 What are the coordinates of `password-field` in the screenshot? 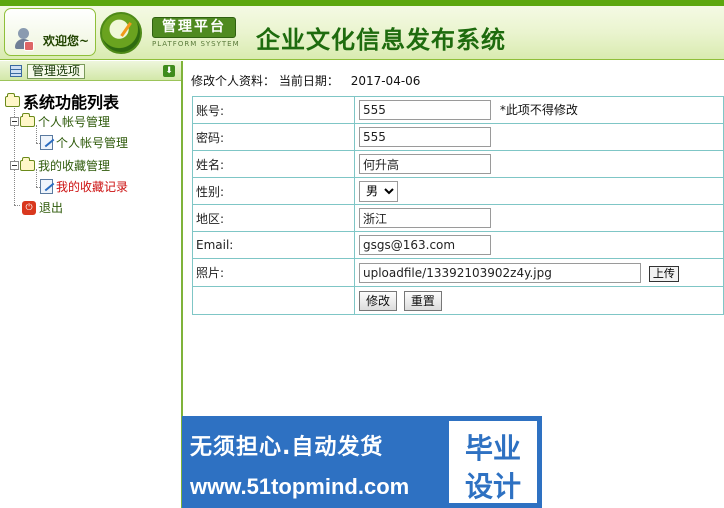 It's located at (425, 137).